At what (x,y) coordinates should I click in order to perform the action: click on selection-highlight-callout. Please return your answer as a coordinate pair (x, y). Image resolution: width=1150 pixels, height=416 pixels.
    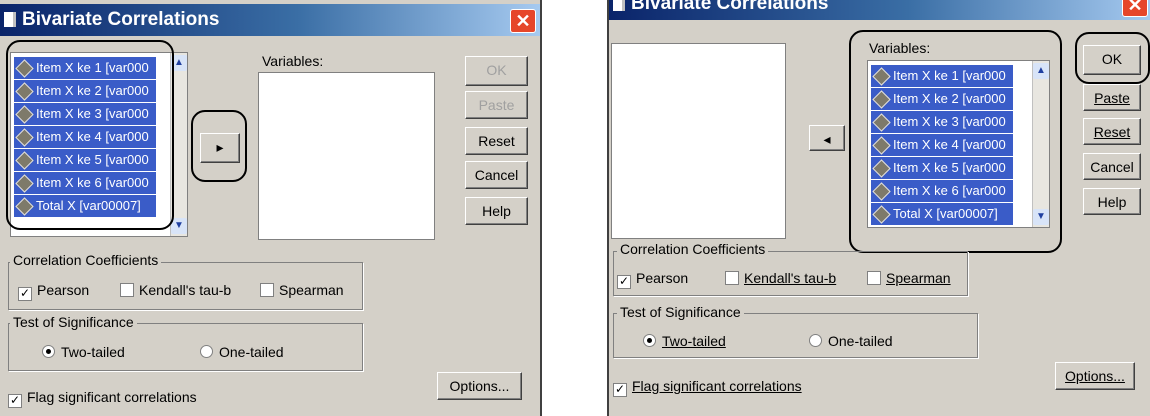
    Looking at the image, I should click on (90, 135).